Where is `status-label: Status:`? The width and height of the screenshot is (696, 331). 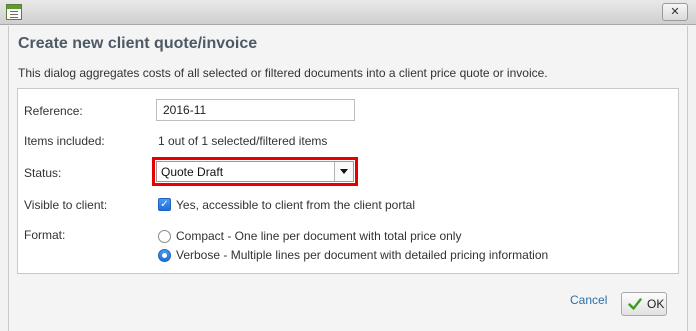 status-label: Status: is located at coordinates (43, 173).